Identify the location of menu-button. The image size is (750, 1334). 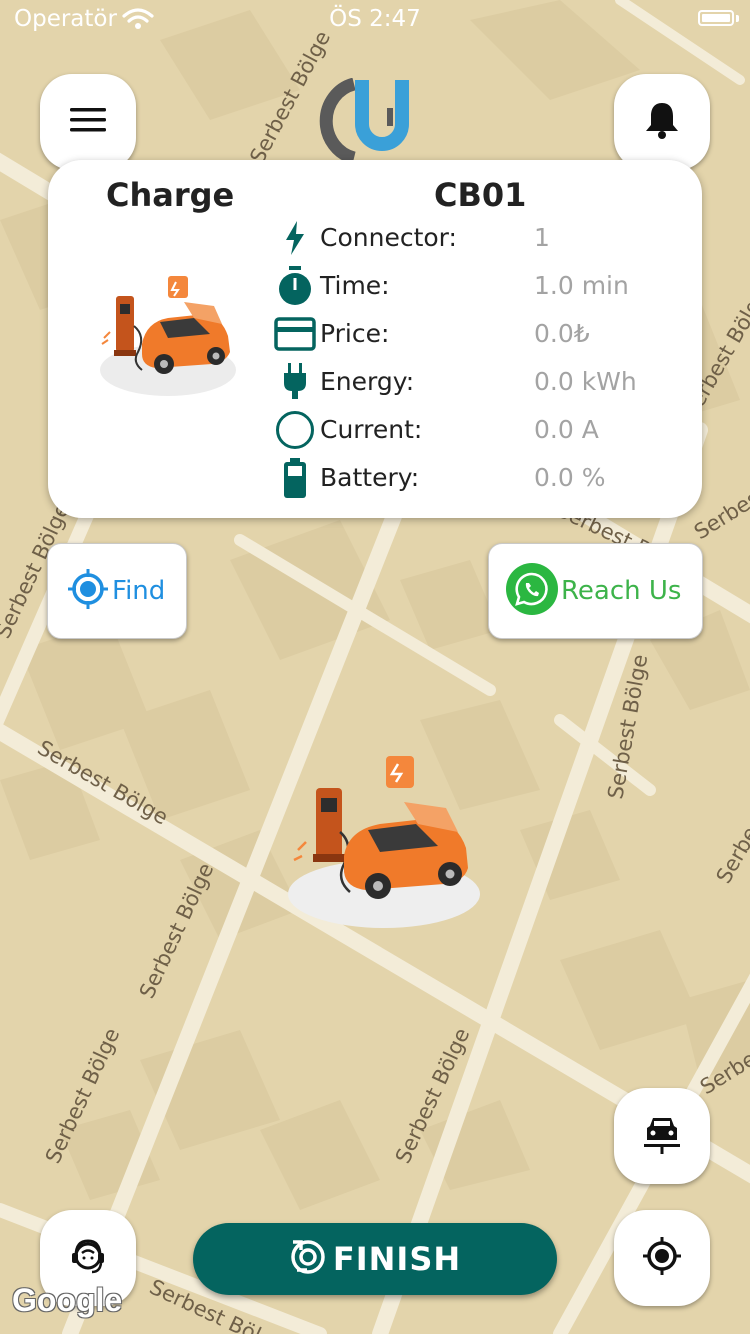
(88, 122).